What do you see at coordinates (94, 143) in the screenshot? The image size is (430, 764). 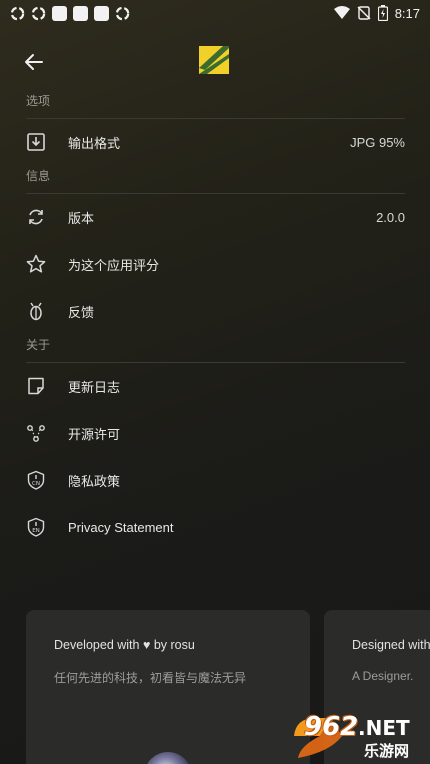 I see `row-label: 输出格式` at bounding box center [94, 143].